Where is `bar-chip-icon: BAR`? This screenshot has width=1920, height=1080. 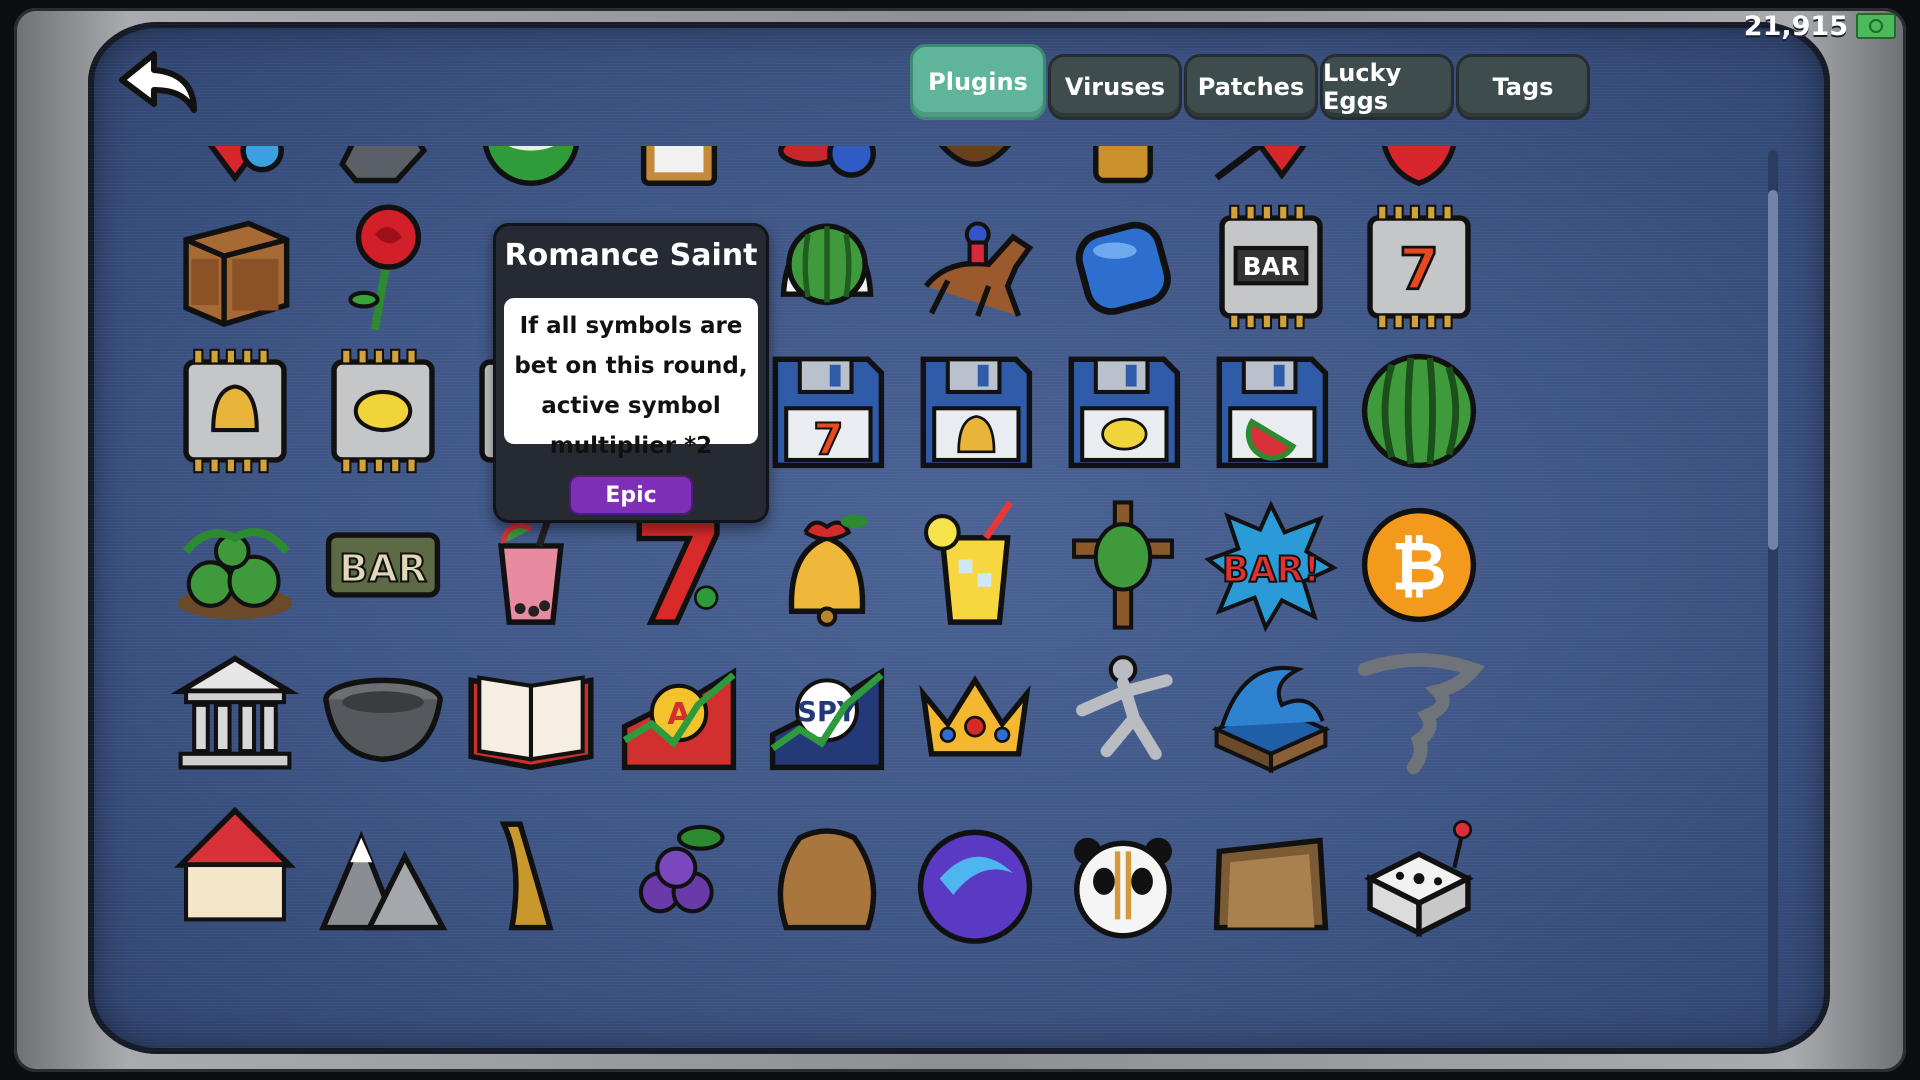
bar-chip-icon: BAR is located at coordinates (1271, 267).